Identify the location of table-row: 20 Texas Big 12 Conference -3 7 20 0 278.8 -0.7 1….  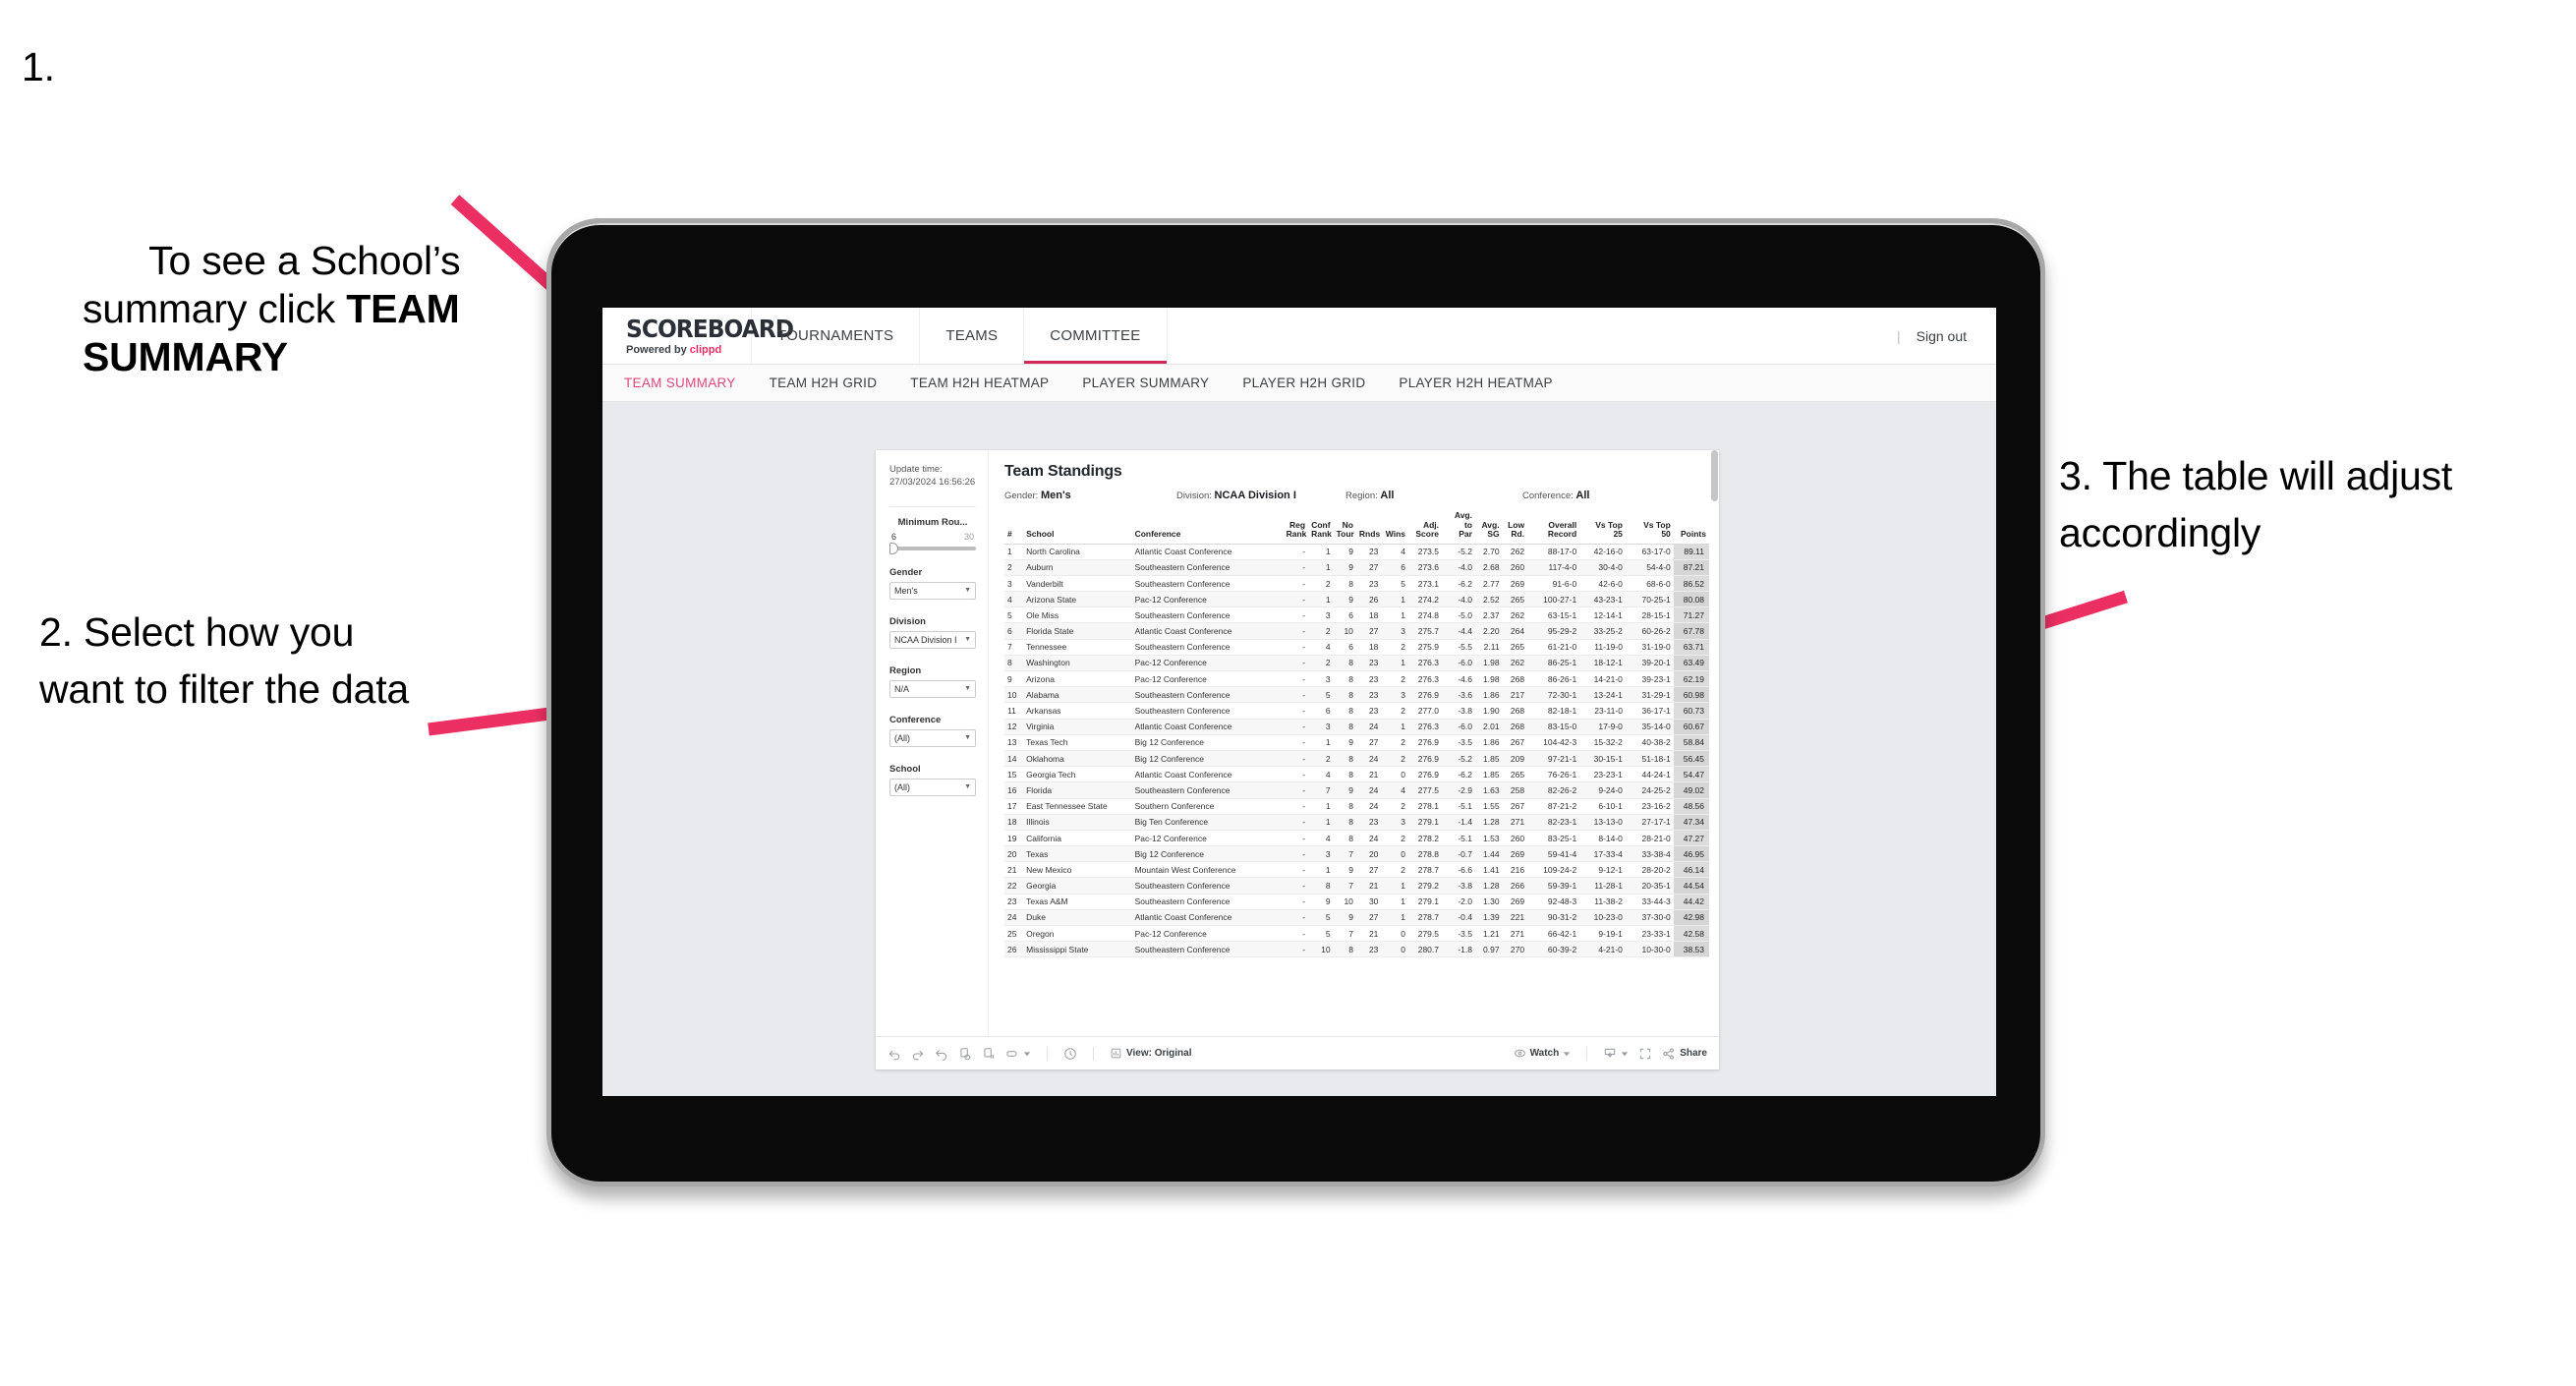
(1357, 854).